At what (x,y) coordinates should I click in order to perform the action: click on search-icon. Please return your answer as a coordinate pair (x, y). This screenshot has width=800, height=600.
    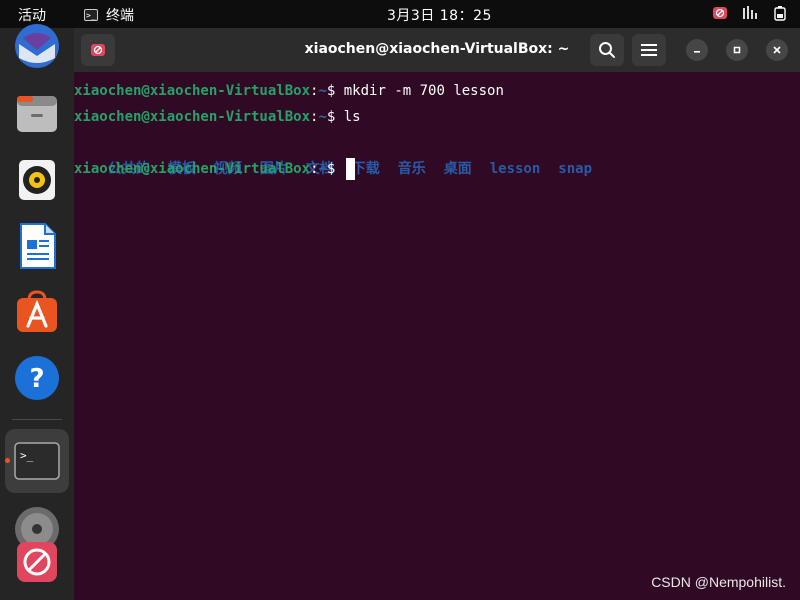
    Looking at the image, I should click on (607, 50).